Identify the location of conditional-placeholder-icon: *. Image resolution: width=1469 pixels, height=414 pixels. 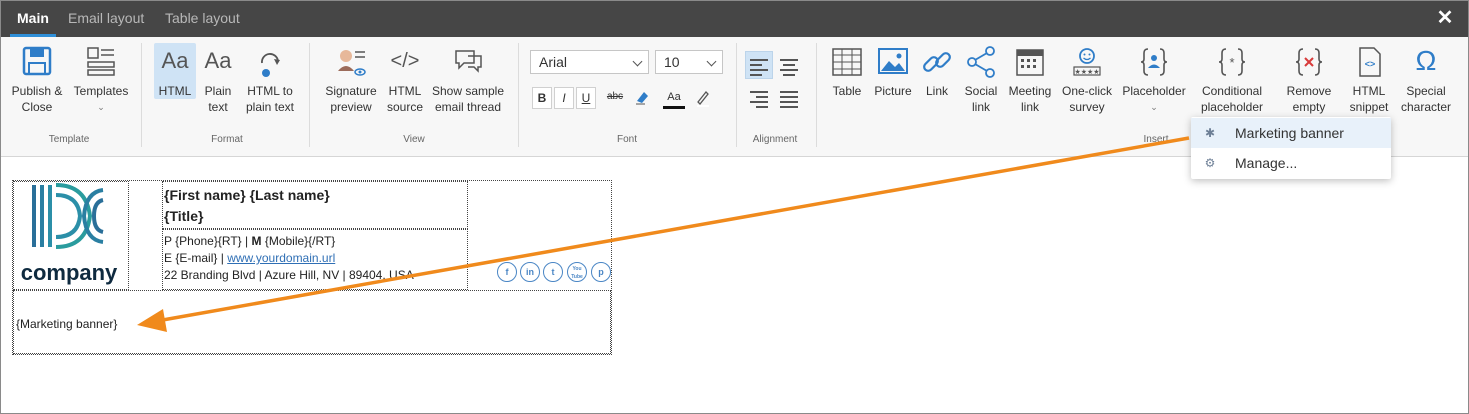
(1232, 62).